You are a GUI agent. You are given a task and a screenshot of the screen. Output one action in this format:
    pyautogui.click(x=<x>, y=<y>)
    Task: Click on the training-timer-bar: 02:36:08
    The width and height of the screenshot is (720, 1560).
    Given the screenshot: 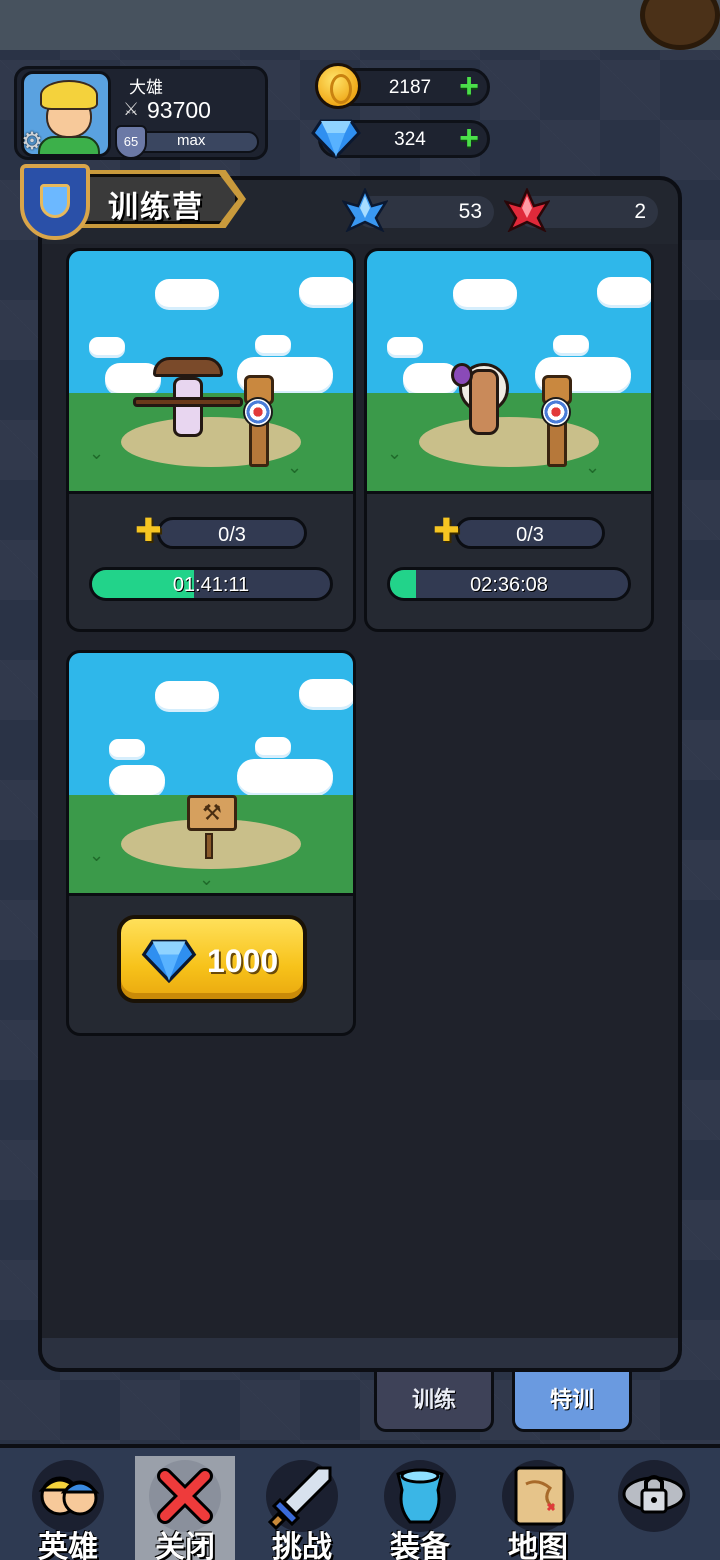 What is the action you would take?
    pyautogui.click(x=509, y=584)
    